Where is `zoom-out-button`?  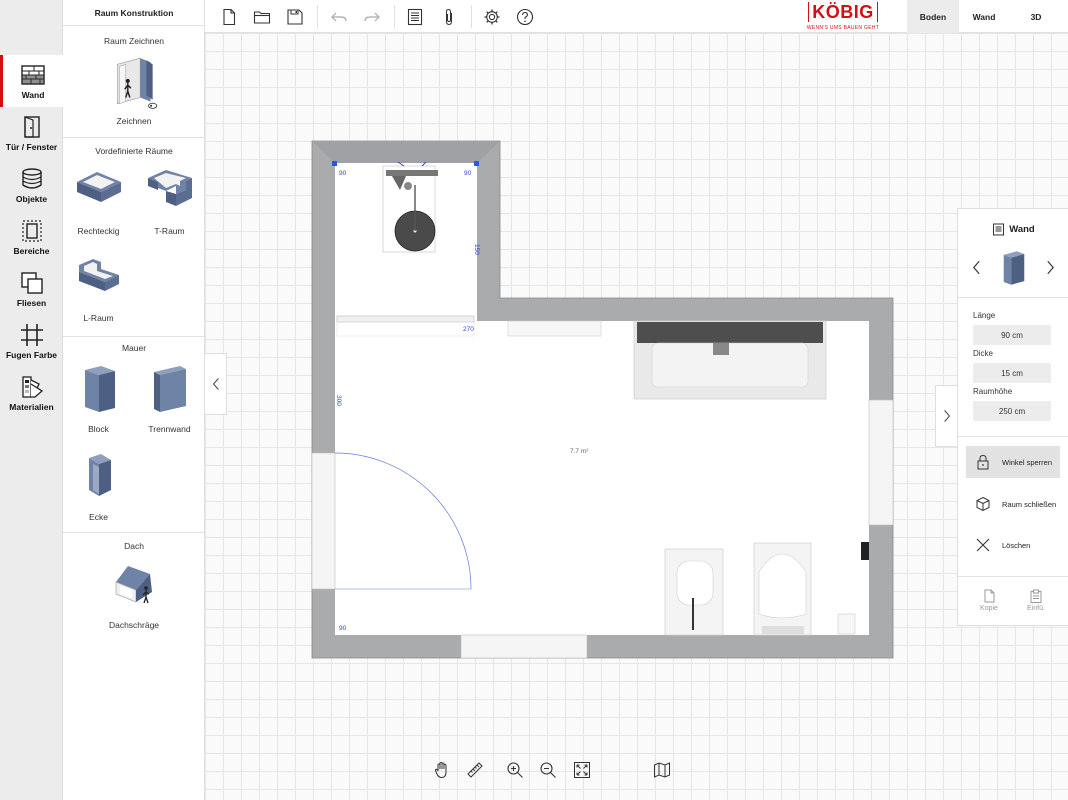
zoom-out-button is located at coordinates (548, 770).